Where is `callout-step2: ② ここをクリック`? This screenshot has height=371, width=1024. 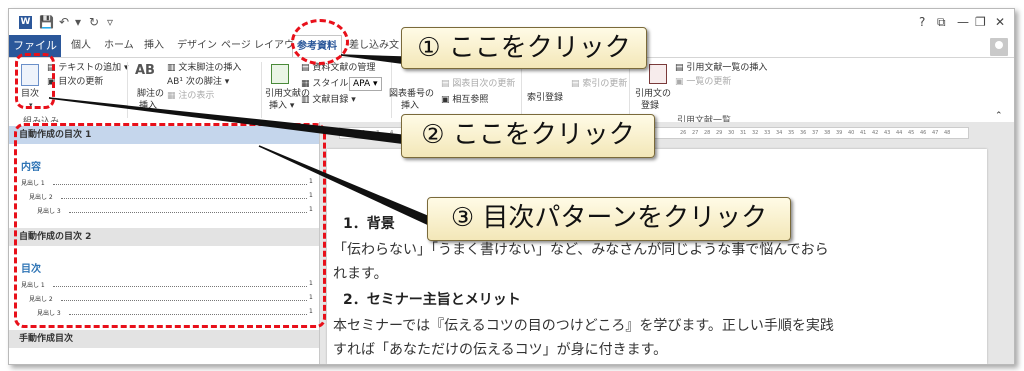
callout-step2: ② ここをクリック is located at coordinates (528, 136).